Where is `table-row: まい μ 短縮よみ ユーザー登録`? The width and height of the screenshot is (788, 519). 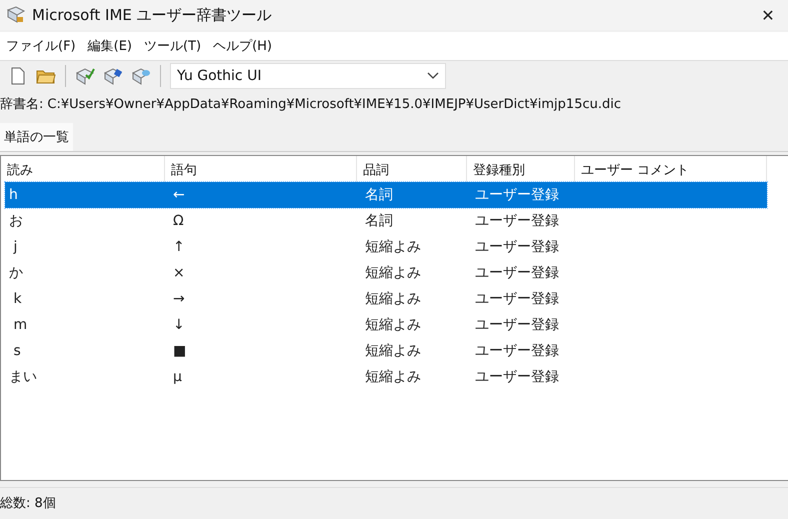
table-row: まい μ 短縮よみ ユーザー登録 is located at coordinates (386, 377).